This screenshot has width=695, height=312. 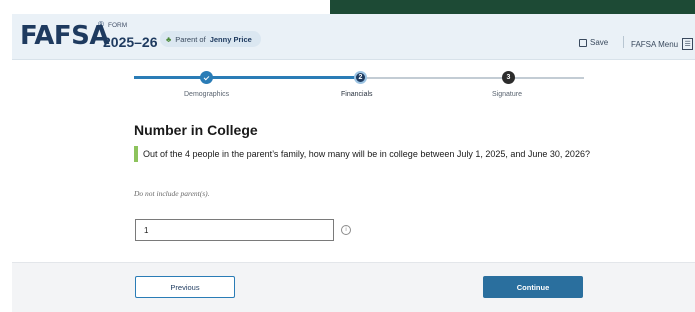 What do you see at coordinates (169, 39) in the screenshot?
I see `people-icon: ♣` at bounding box center [169, 39].